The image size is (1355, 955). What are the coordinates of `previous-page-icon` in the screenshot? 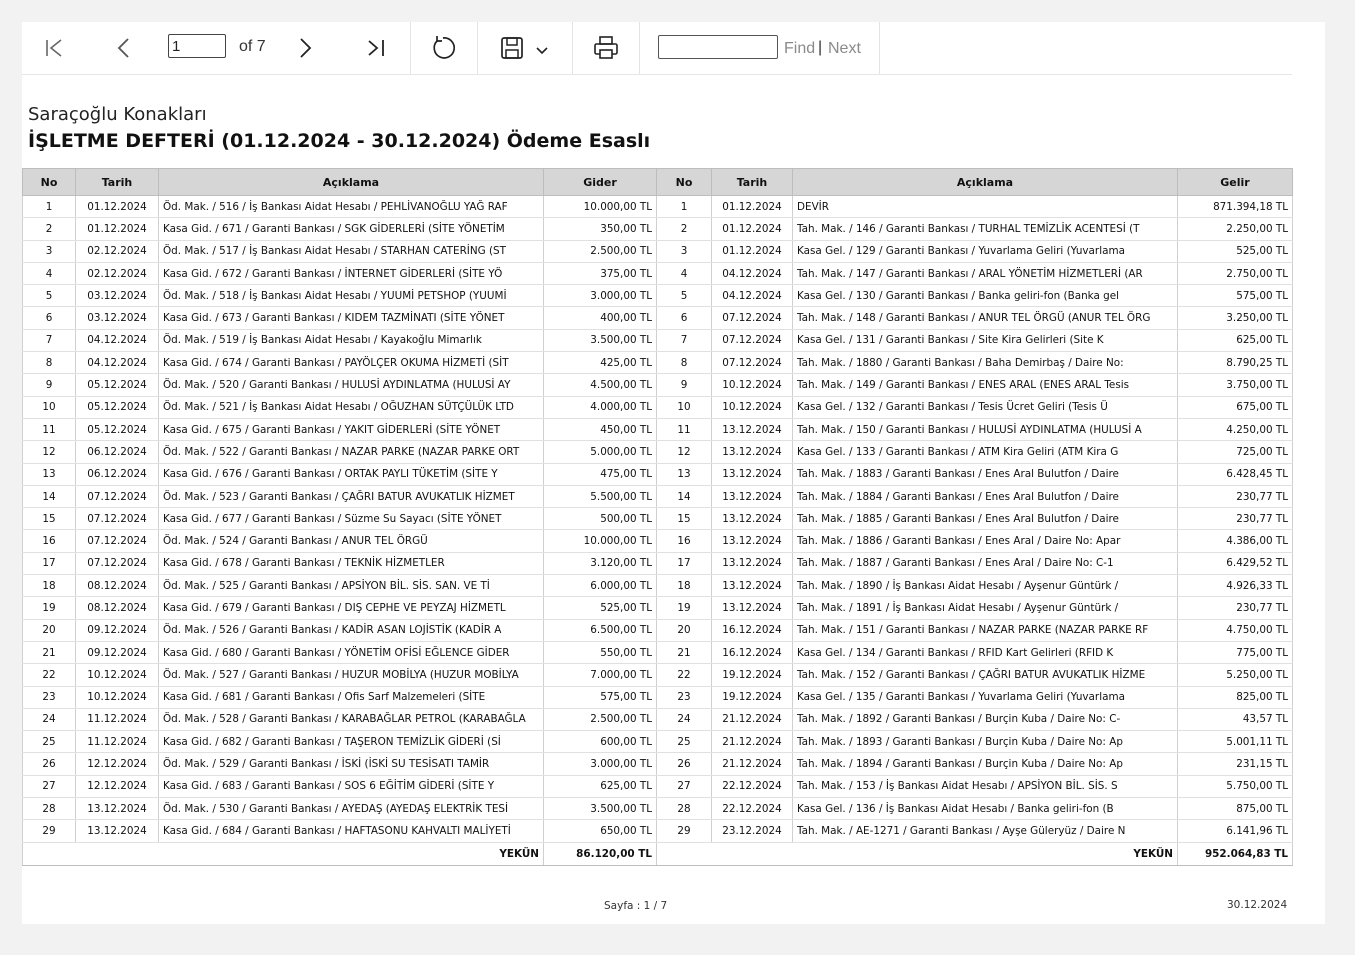 It's located at (124, 48).